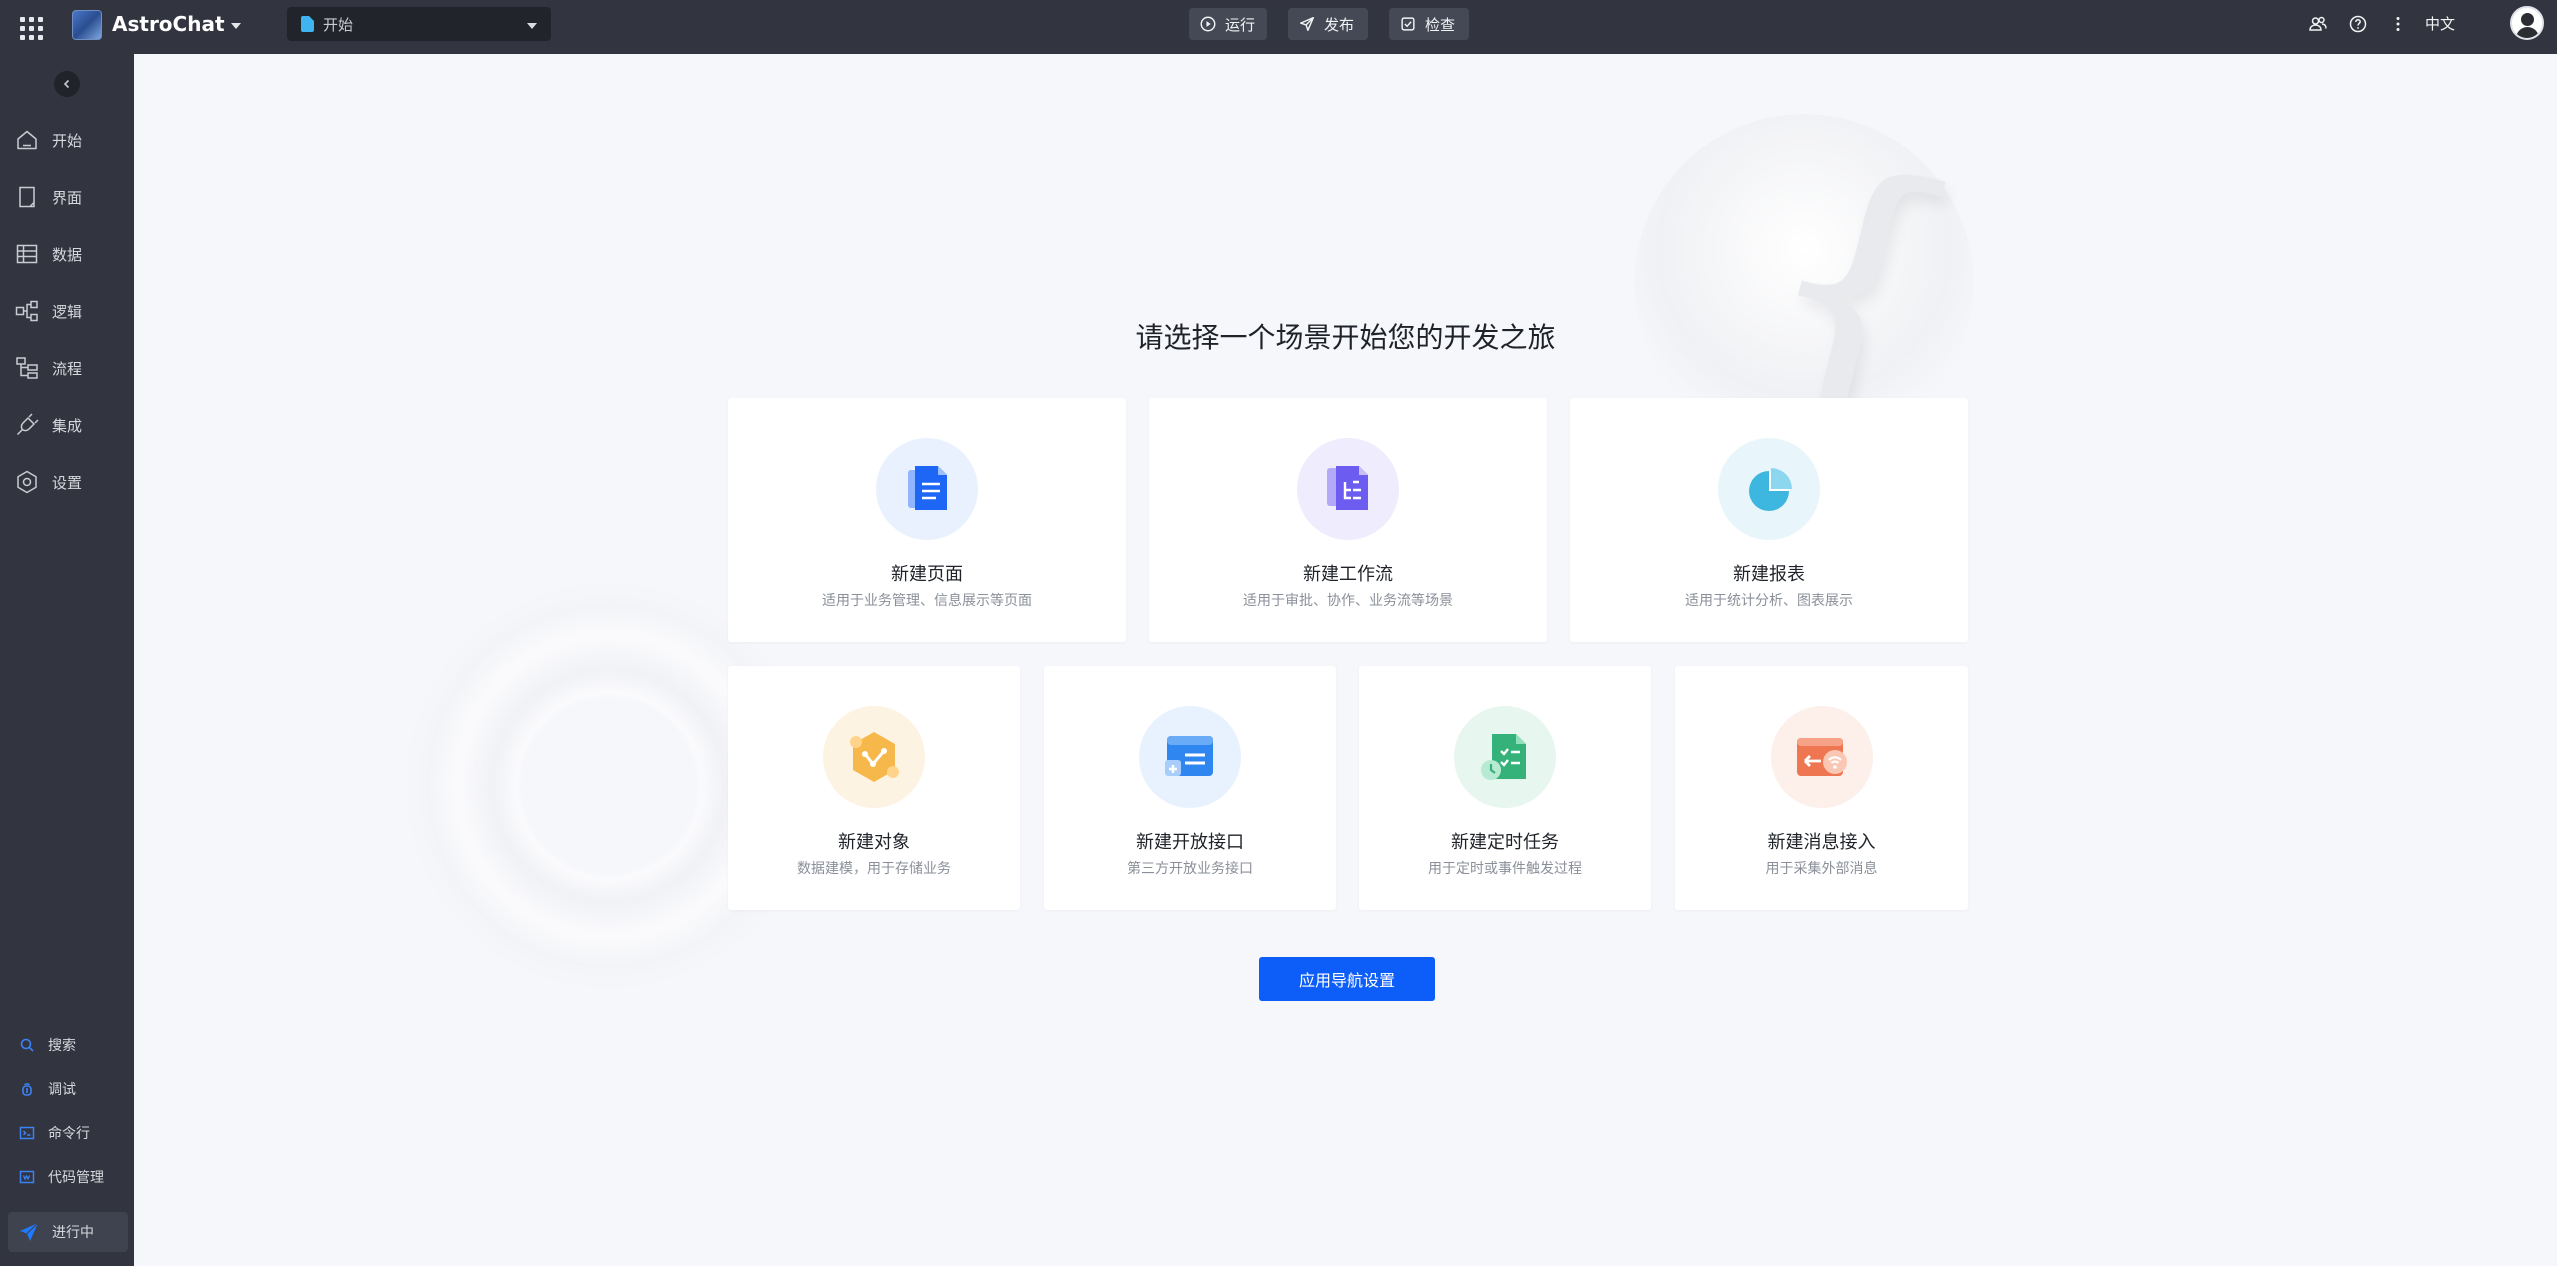 The image size is (2557, 1266). I want to click on sidebar-item-integration: 集成, so click(67, 425).